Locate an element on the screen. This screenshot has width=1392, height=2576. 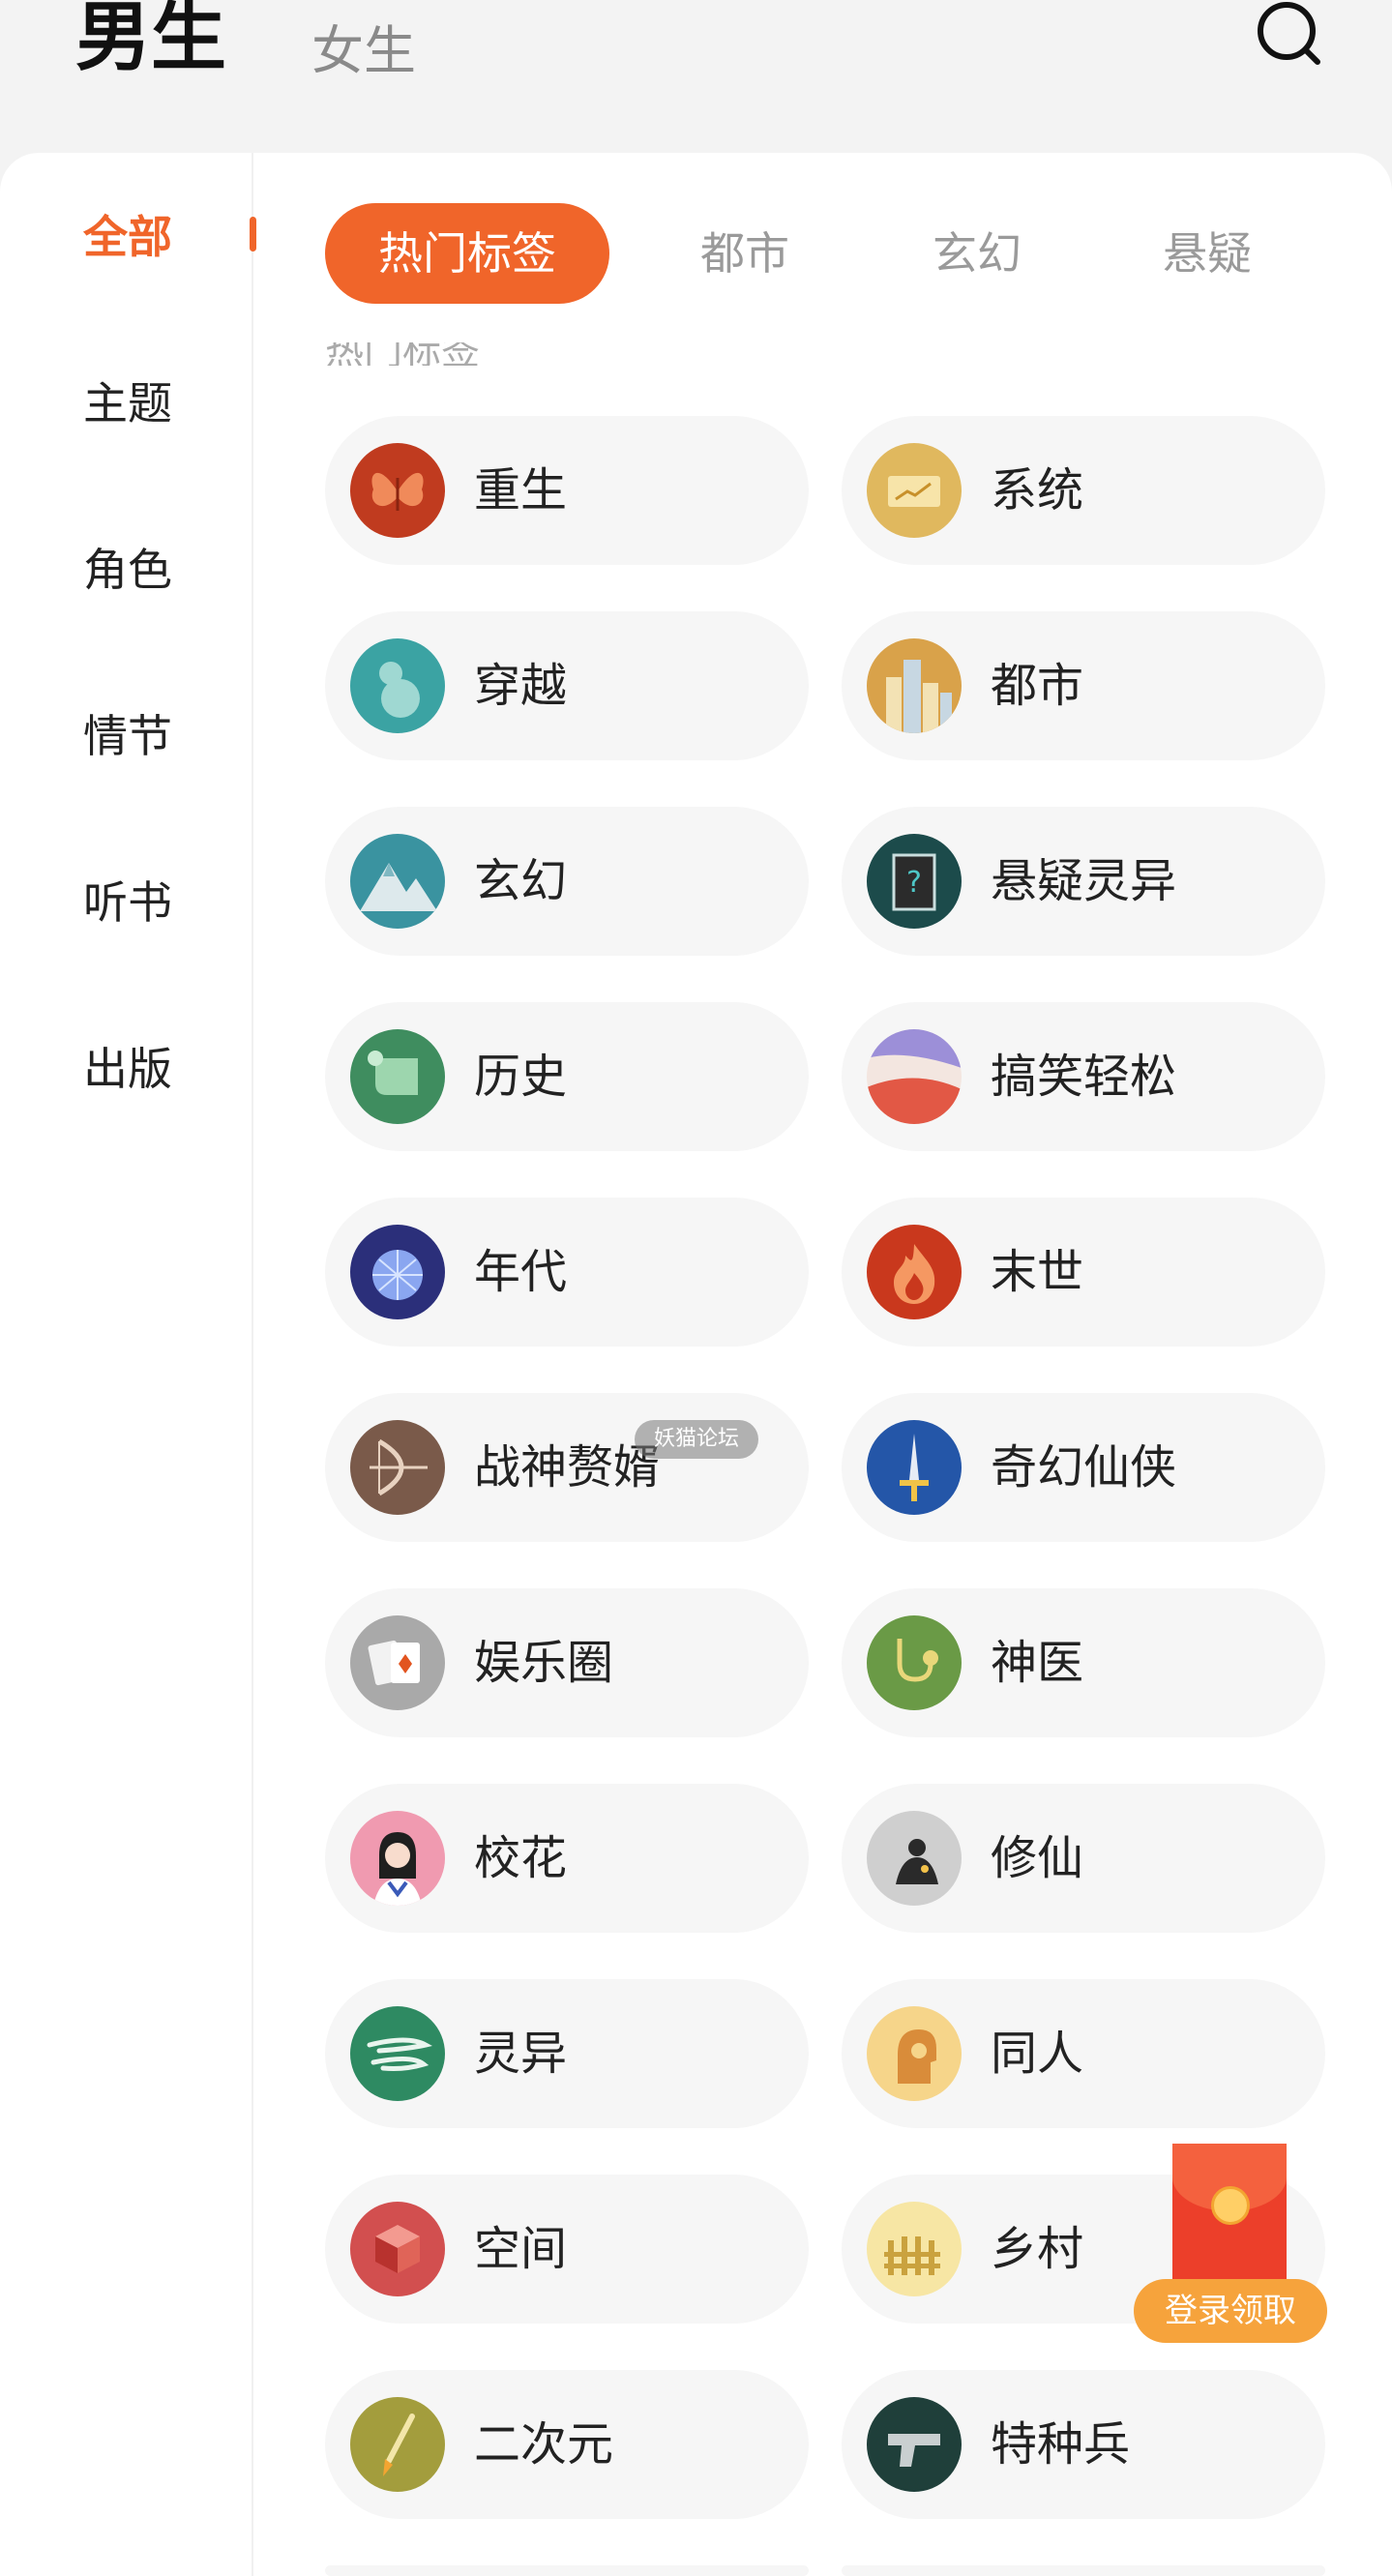
tab-fantasy: 玄幻 is located at coordinates (977, 253).